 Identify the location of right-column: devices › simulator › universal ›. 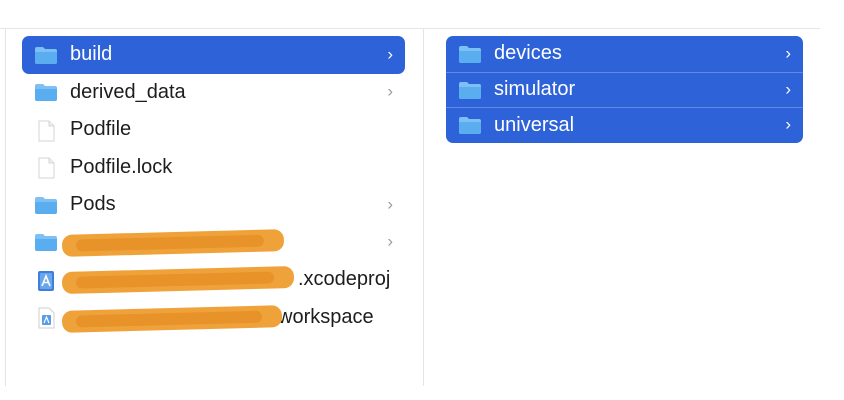
(624, 89).